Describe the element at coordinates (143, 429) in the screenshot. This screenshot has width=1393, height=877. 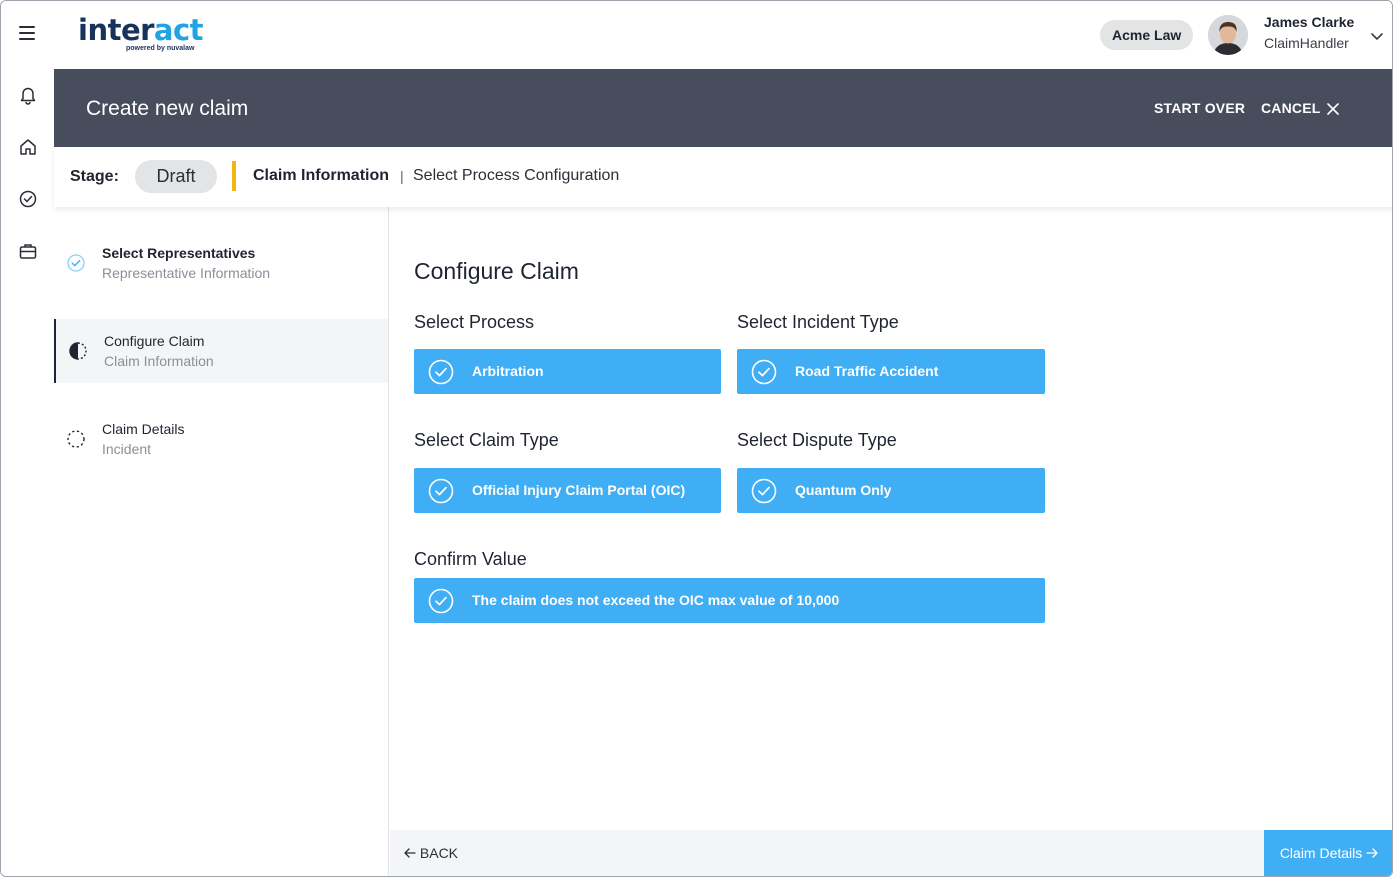
I see `step-title: Claim Details` at that location.